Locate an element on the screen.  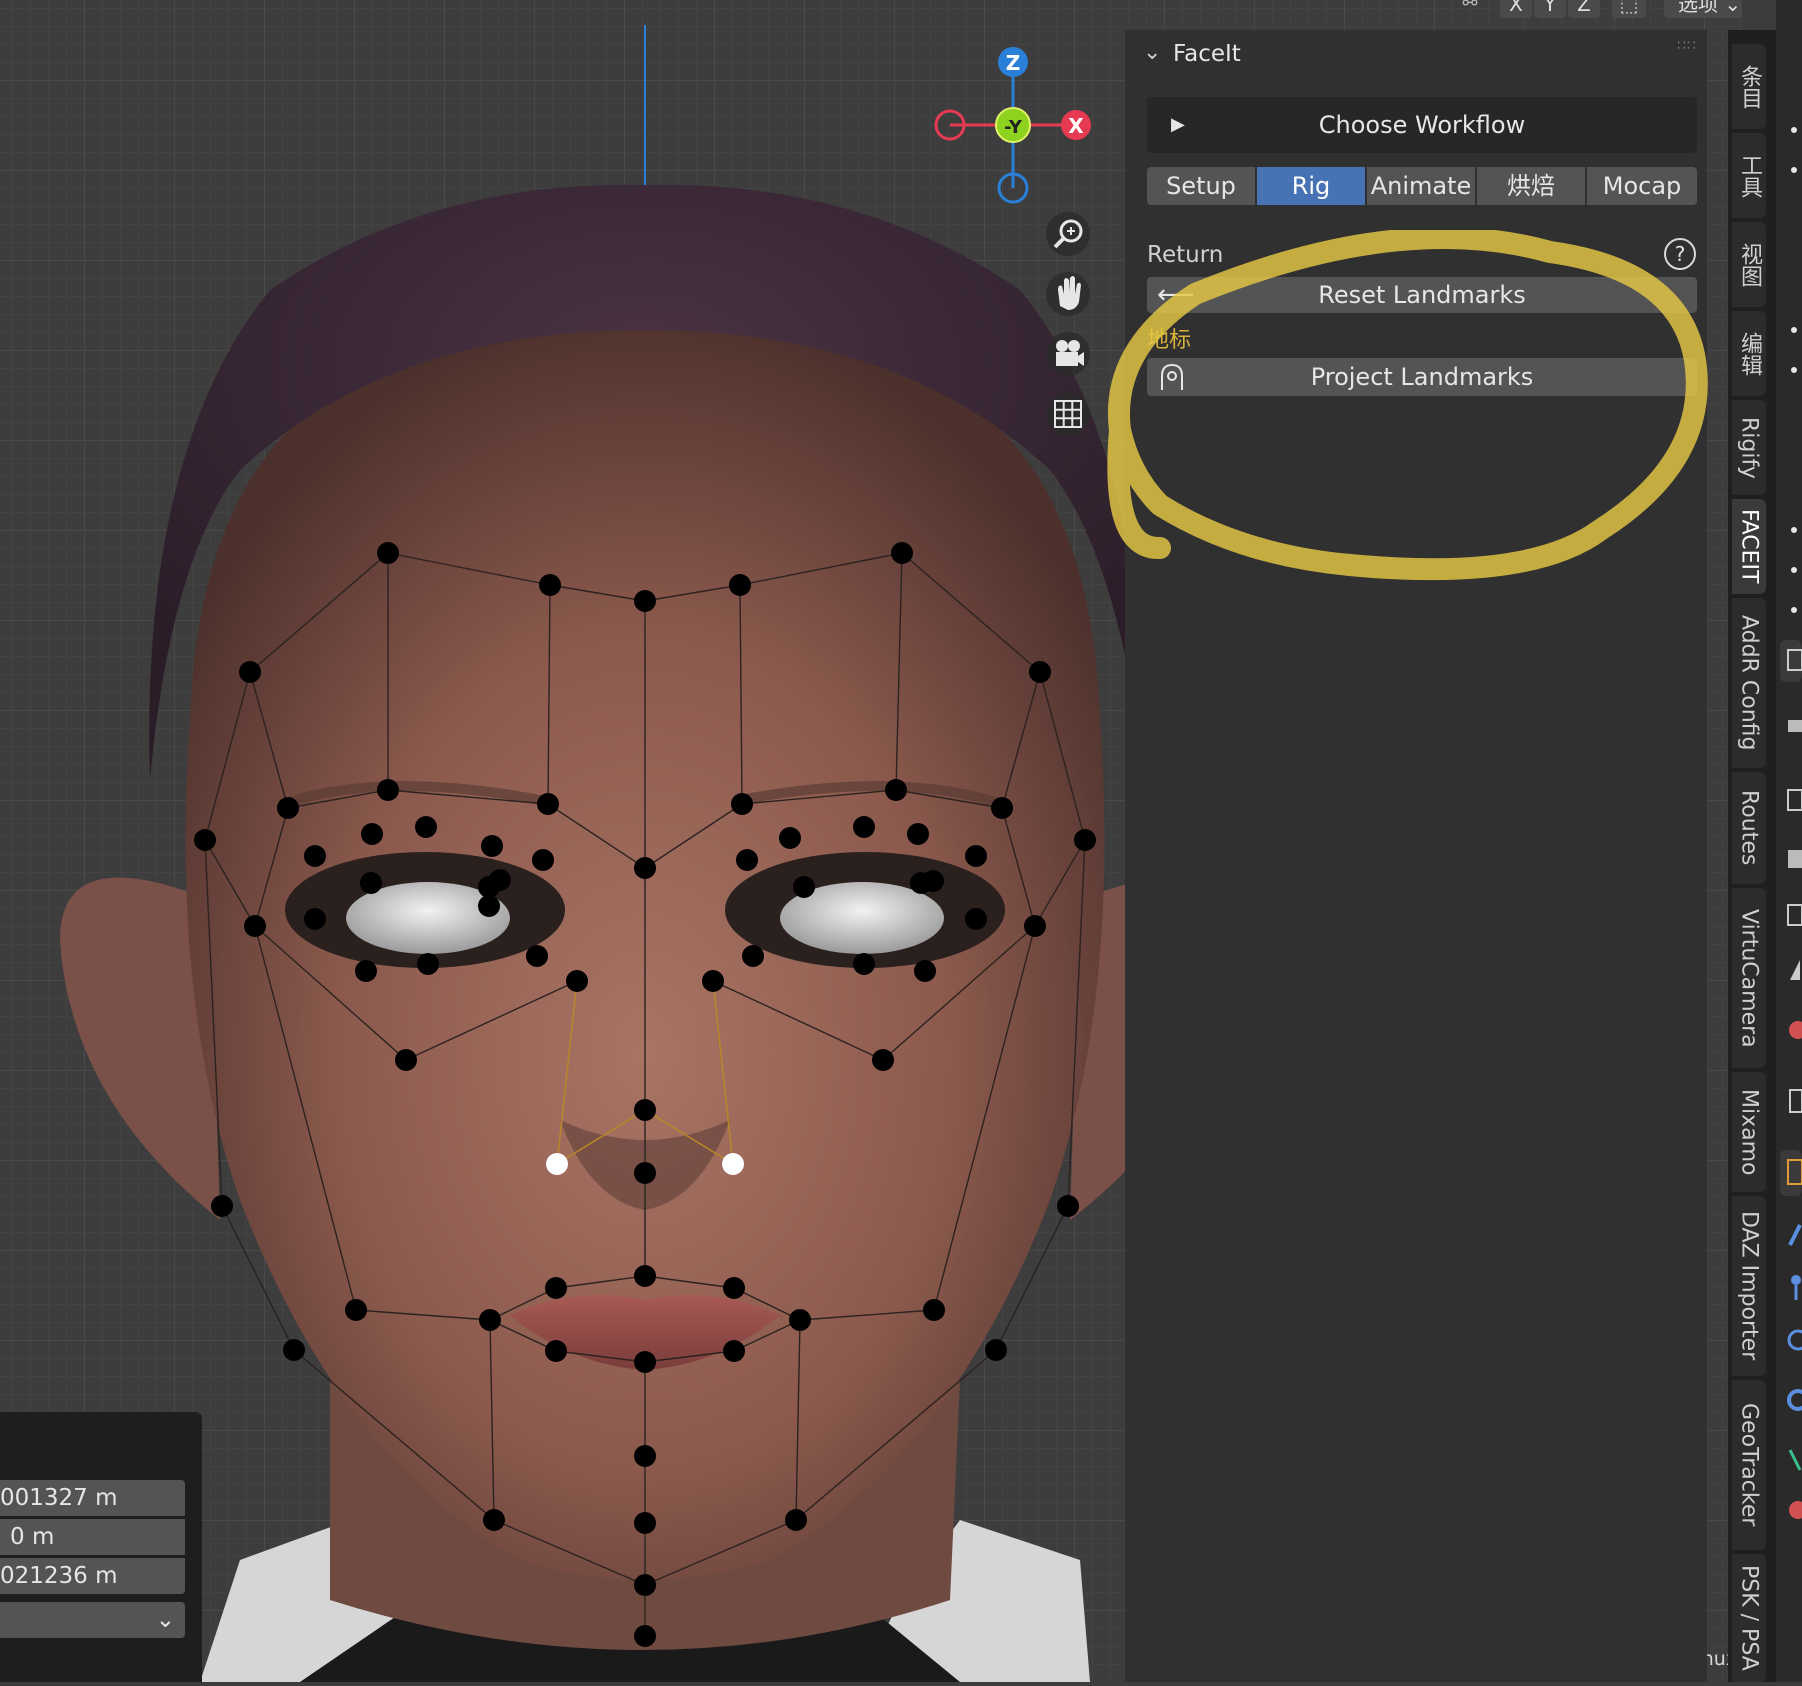
sidebar-tab-routes: Routes is located at coordinates (1749, 828).